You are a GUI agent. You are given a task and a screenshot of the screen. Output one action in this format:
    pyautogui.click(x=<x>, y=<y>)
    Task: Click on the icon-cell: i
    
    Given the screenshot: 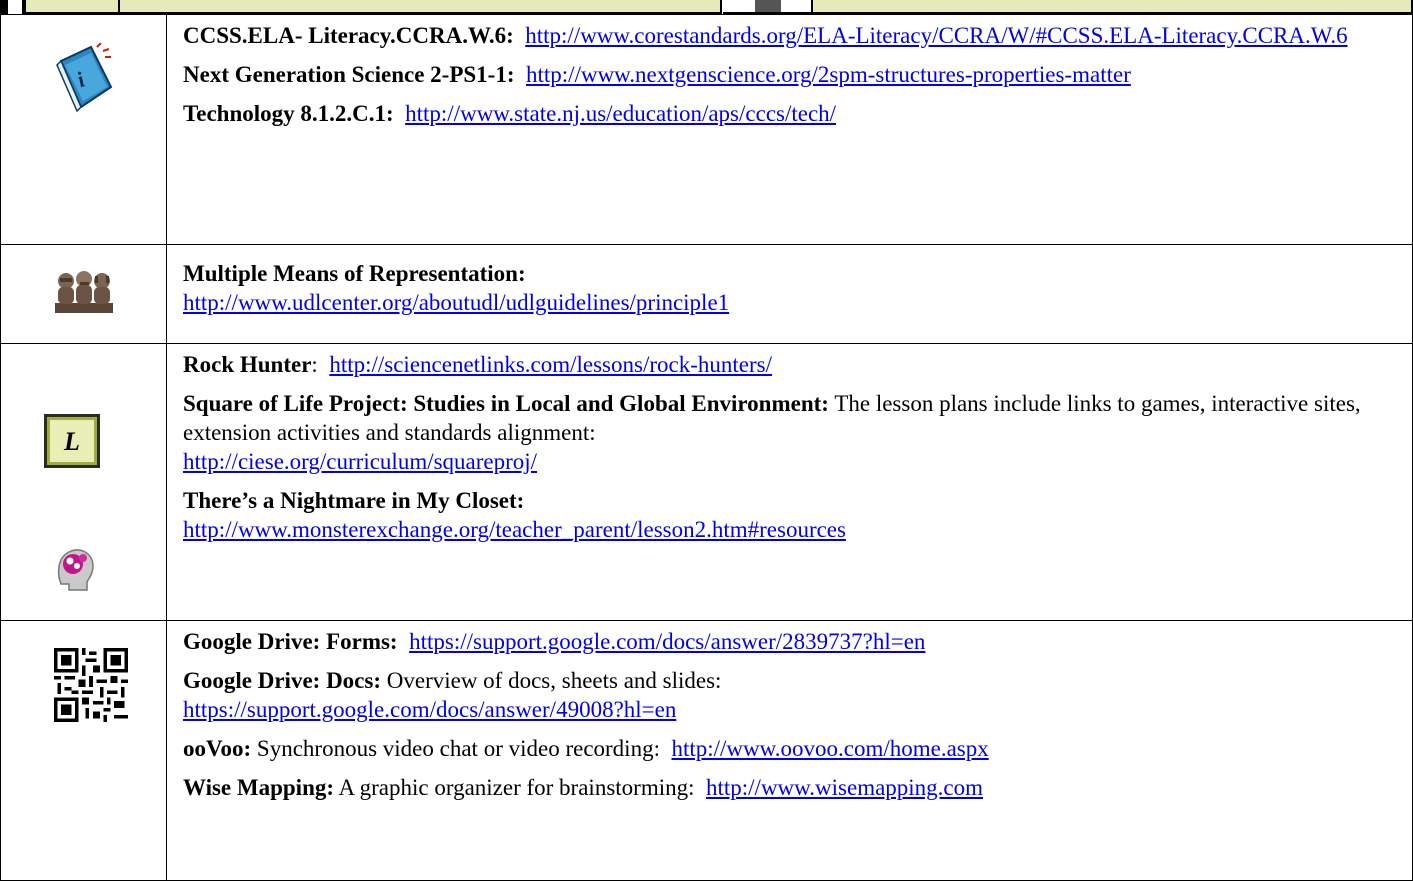 What is the action you would take?
    pyautogui.click(x=83, y=129)
    